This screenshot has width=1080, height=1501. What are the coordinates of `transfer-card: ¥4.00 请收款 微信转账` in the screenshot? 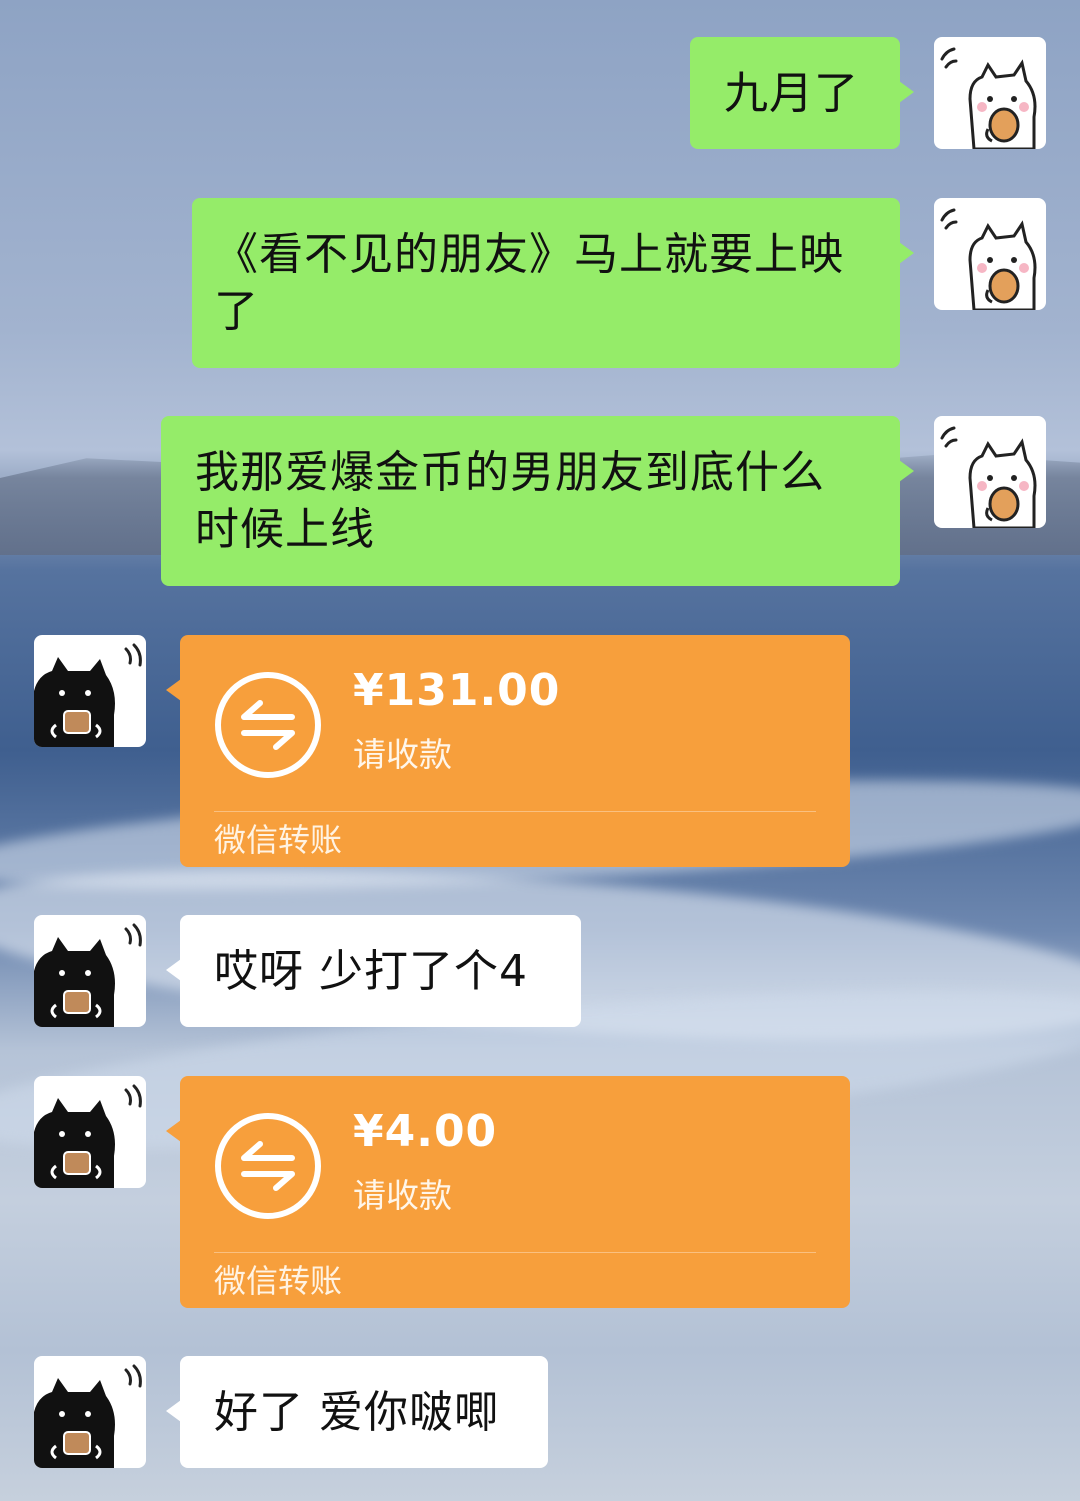 It's located at (508, 1192).